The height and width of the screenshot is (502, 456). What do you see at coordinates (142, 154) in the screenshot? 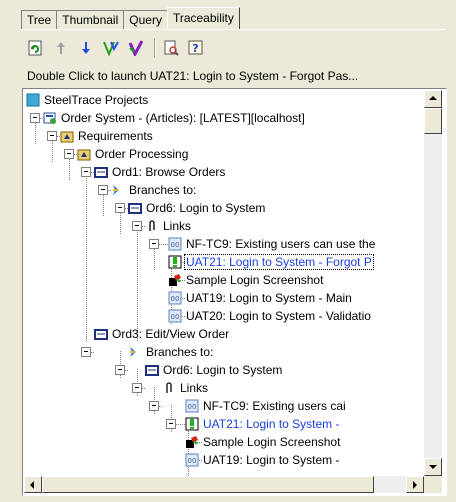
I see `tree-item-label: Order Processing` at bounding box center [142, 154].